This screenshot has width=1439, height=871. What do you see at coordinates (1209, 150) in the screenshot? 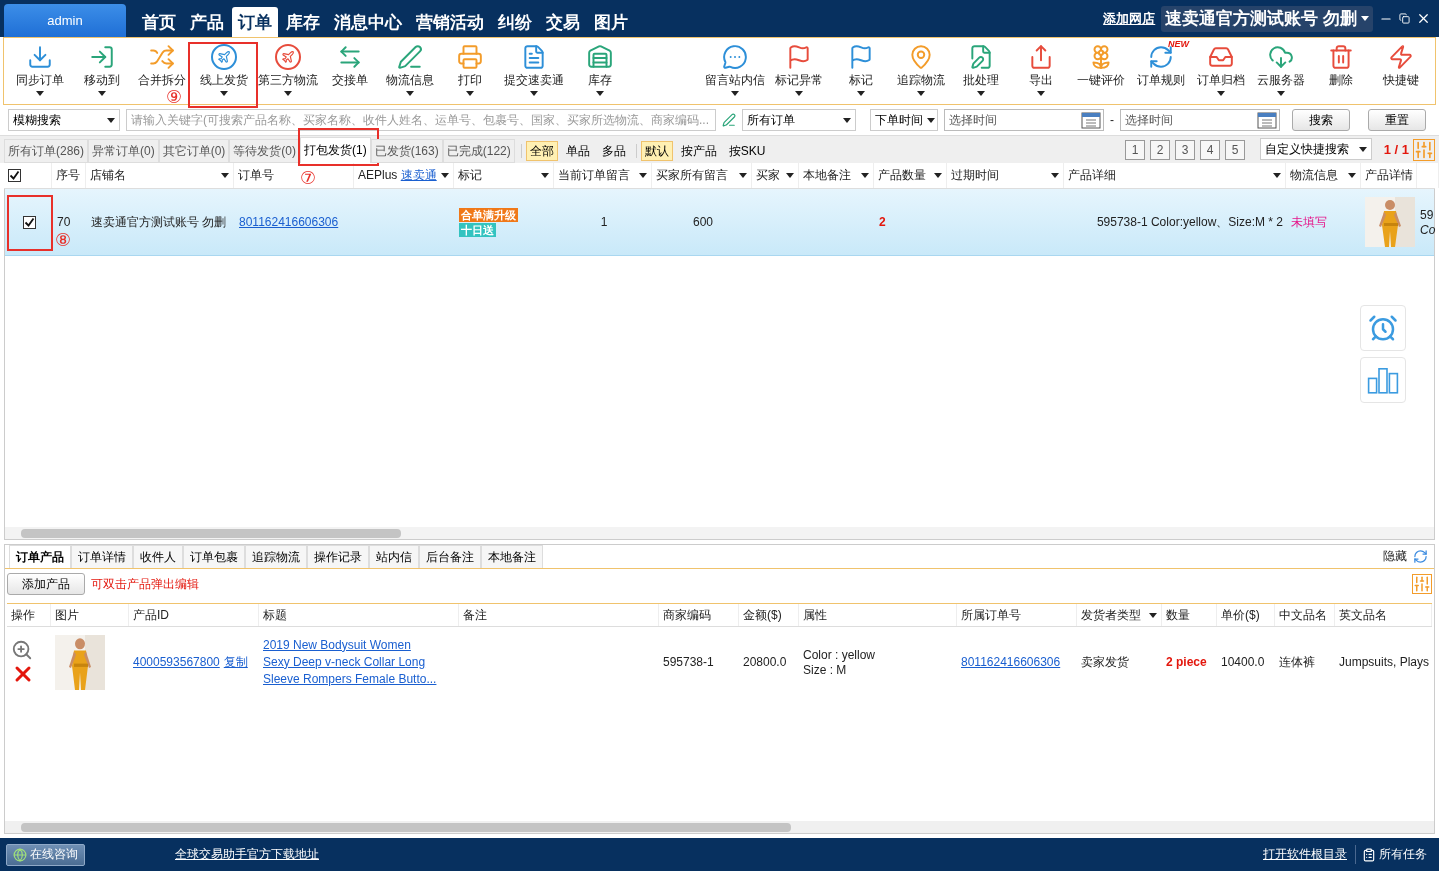
I see `page-button: 4` at bounding box center [1209, 150].